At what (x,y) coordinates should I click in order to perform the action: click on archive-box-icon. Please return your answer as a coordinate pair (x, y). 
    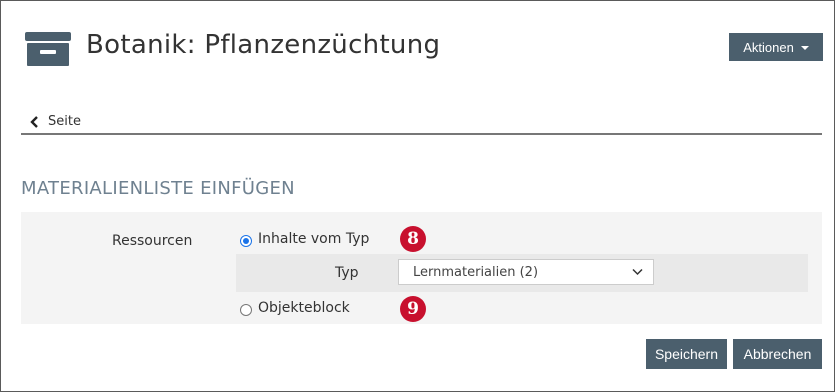
    Looking at the image, I should click on (48, 49).